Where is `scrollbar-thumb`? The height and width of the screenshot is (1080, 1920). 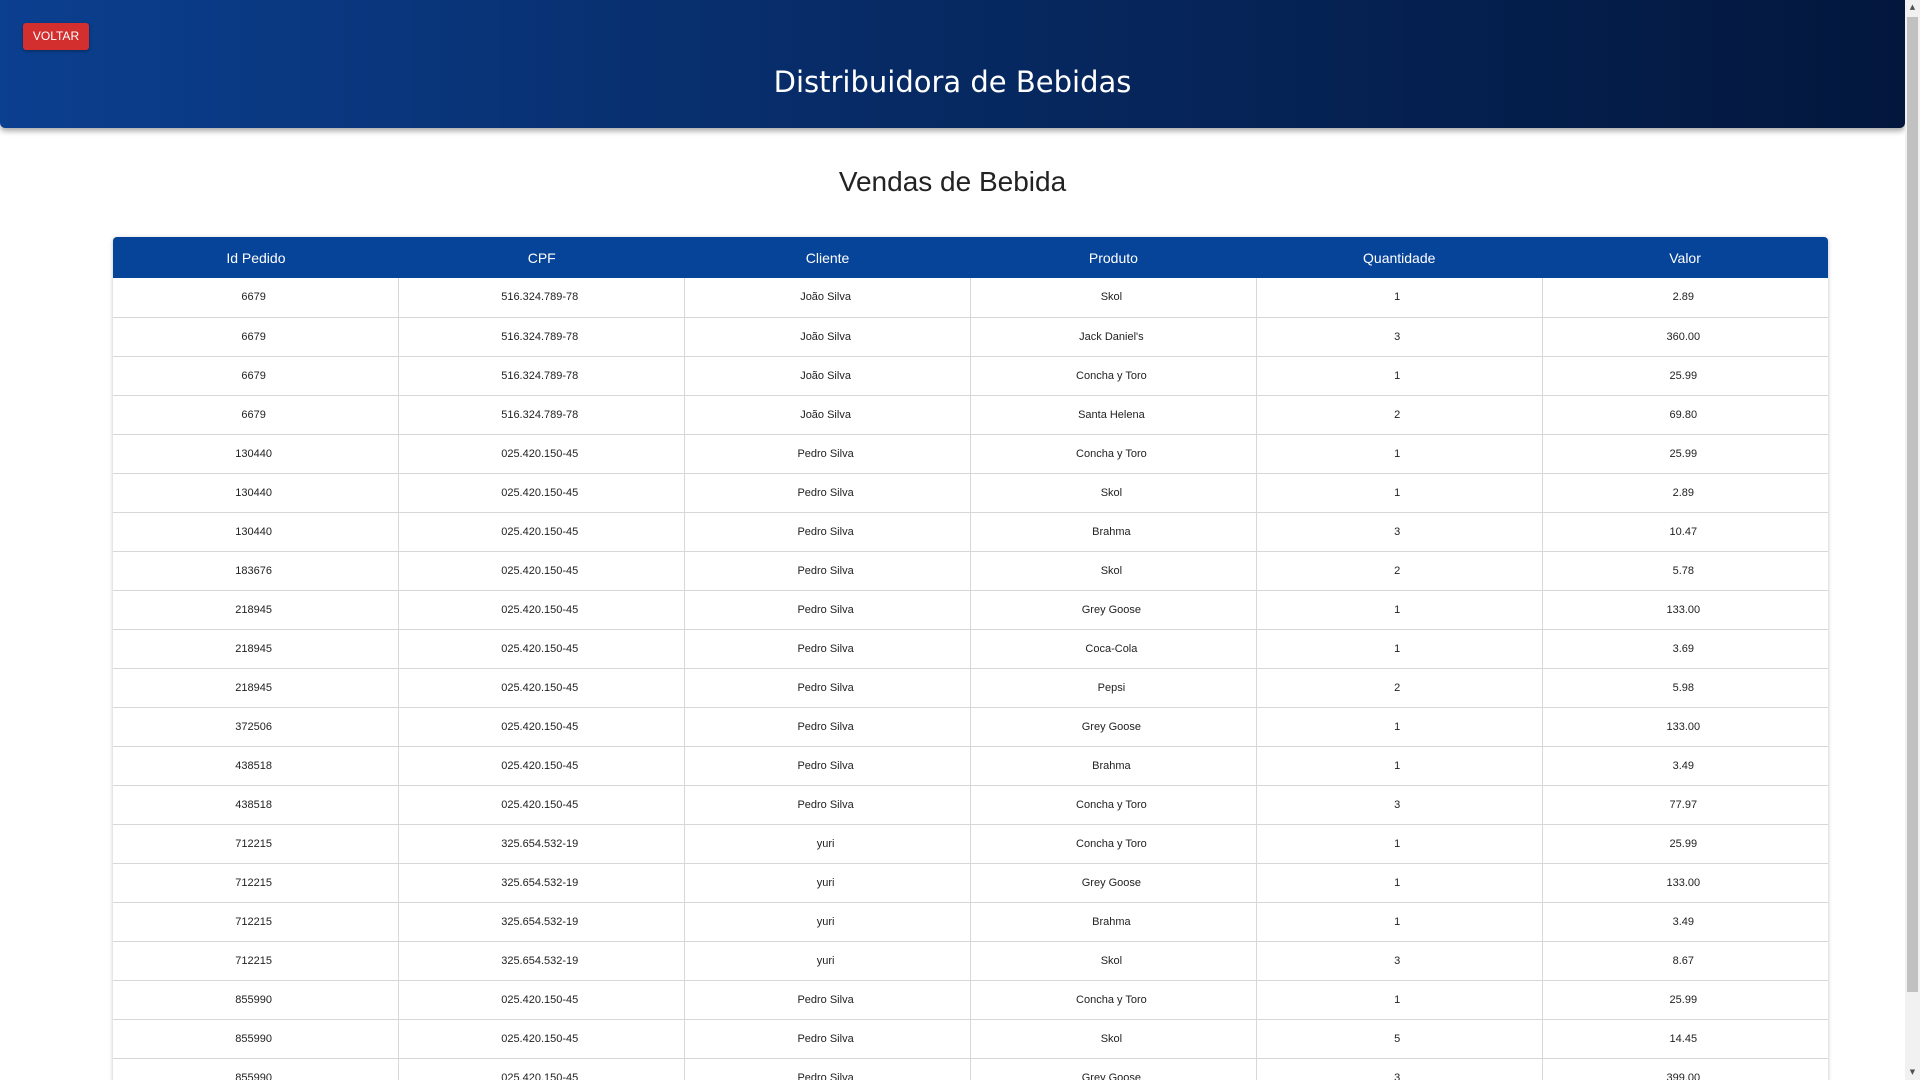 scrollbar-thumb is located at coordinates (1912, 504).